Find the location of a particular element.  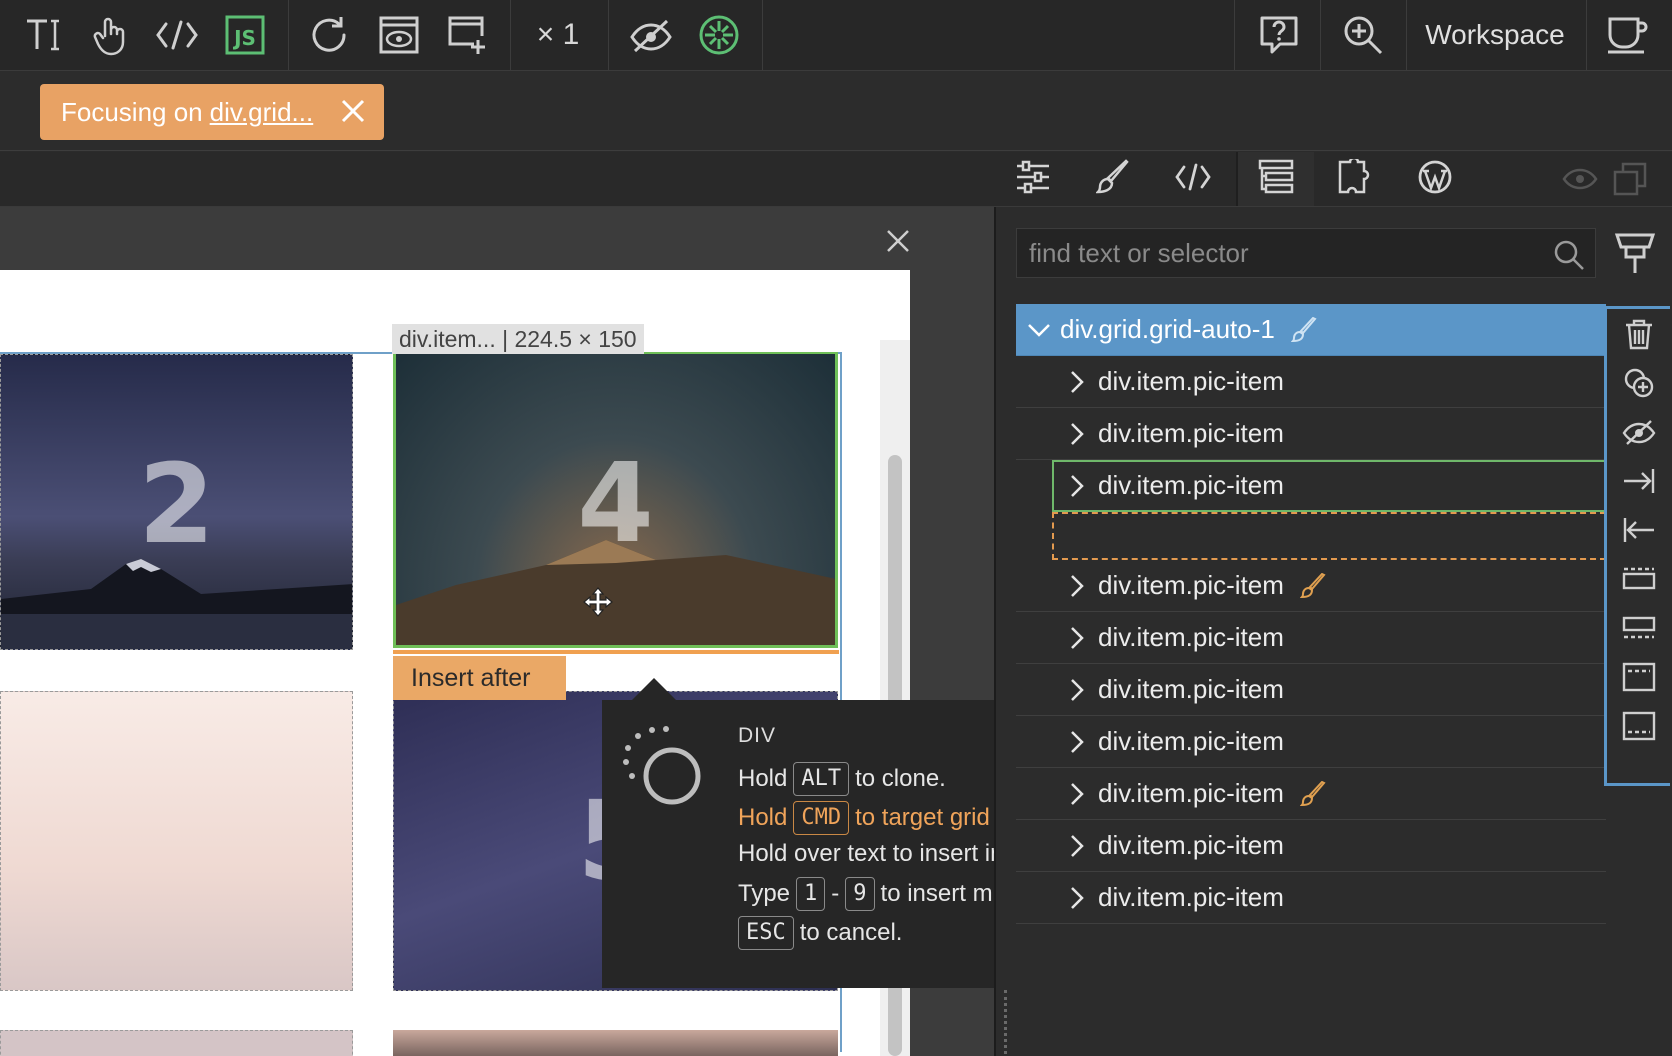

tab-wordpress is located at coordinates (1435, 179).